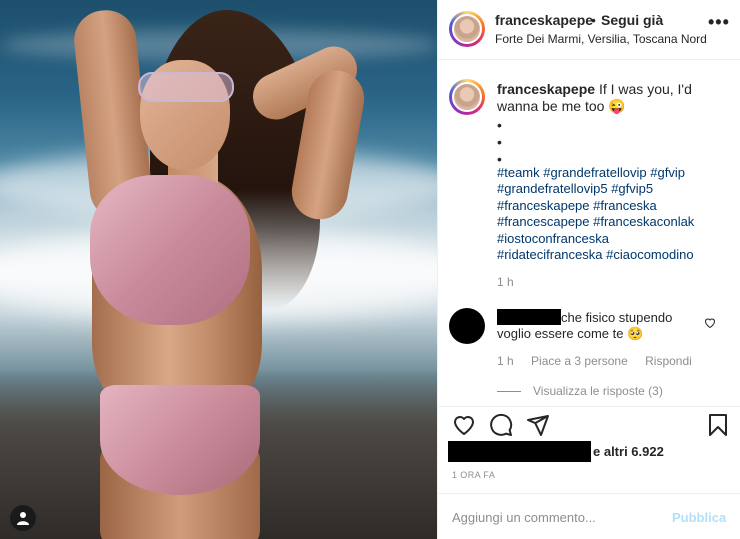  What do you see at coordinates (501, 425) in the screenshot?
I see `comment-icon` at bounding box center [501, 425].